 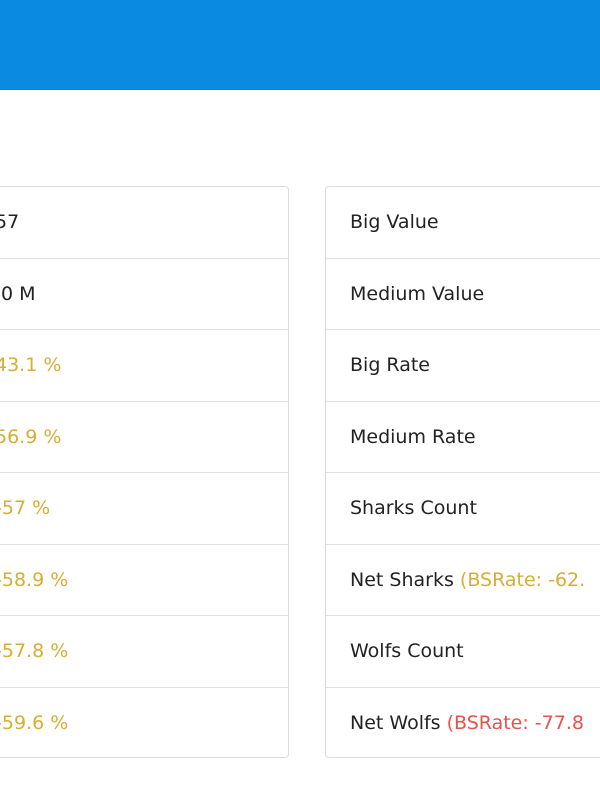 What do you see at coordinates (300, 45) in the screenshot?
I see `top-header-bar` at bounding box center [300, 45].